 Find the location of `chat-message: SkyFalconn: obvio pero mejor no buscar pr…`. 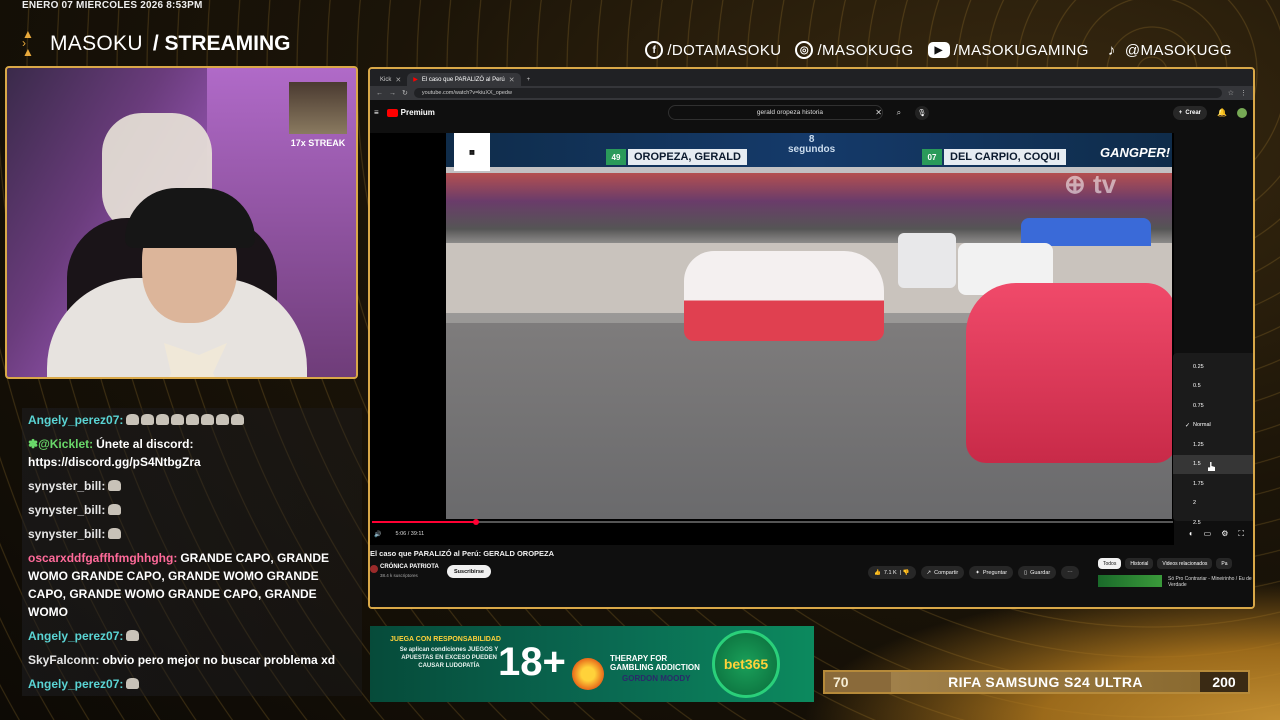

chat-message: SkyFalconn: obvio pero mejor no buscar pr… is located at coordinates (192, 660).